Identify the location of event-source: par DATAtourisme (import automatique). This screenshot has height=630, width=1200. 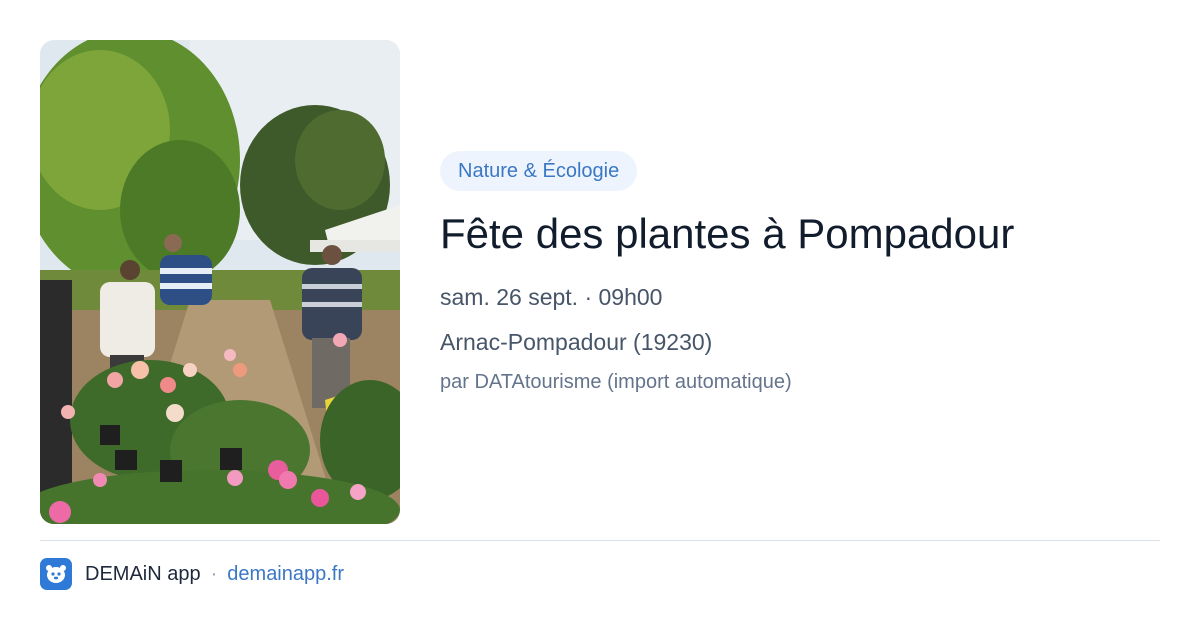
(616, 382).